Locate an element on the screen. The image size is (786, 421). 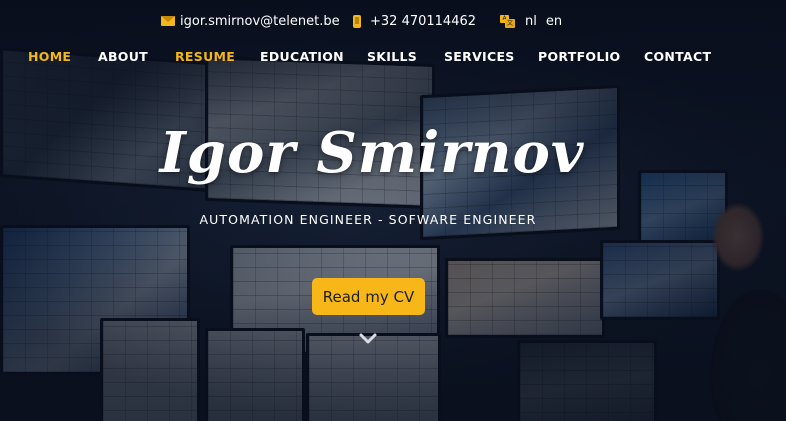
language-icon: A文 is located at coordinates (507, 21).